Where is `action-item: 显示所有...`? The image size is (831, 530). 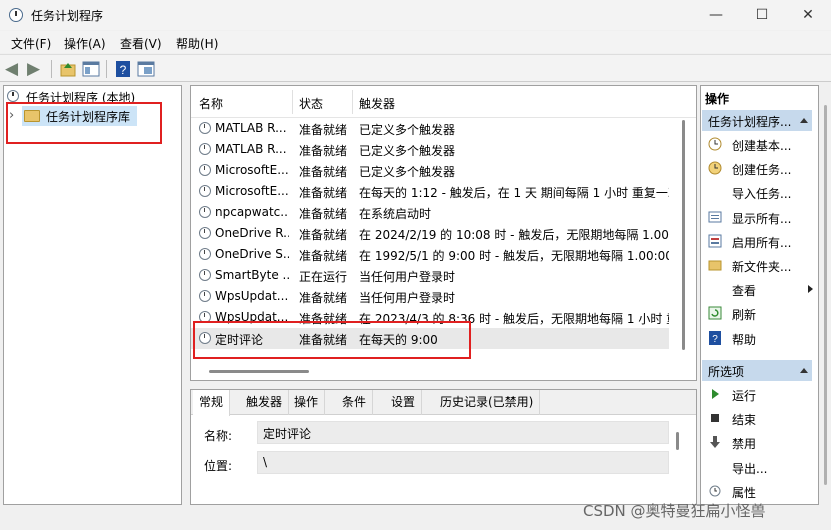 action-item: 显示所有... is located at coordinates (759, 218).